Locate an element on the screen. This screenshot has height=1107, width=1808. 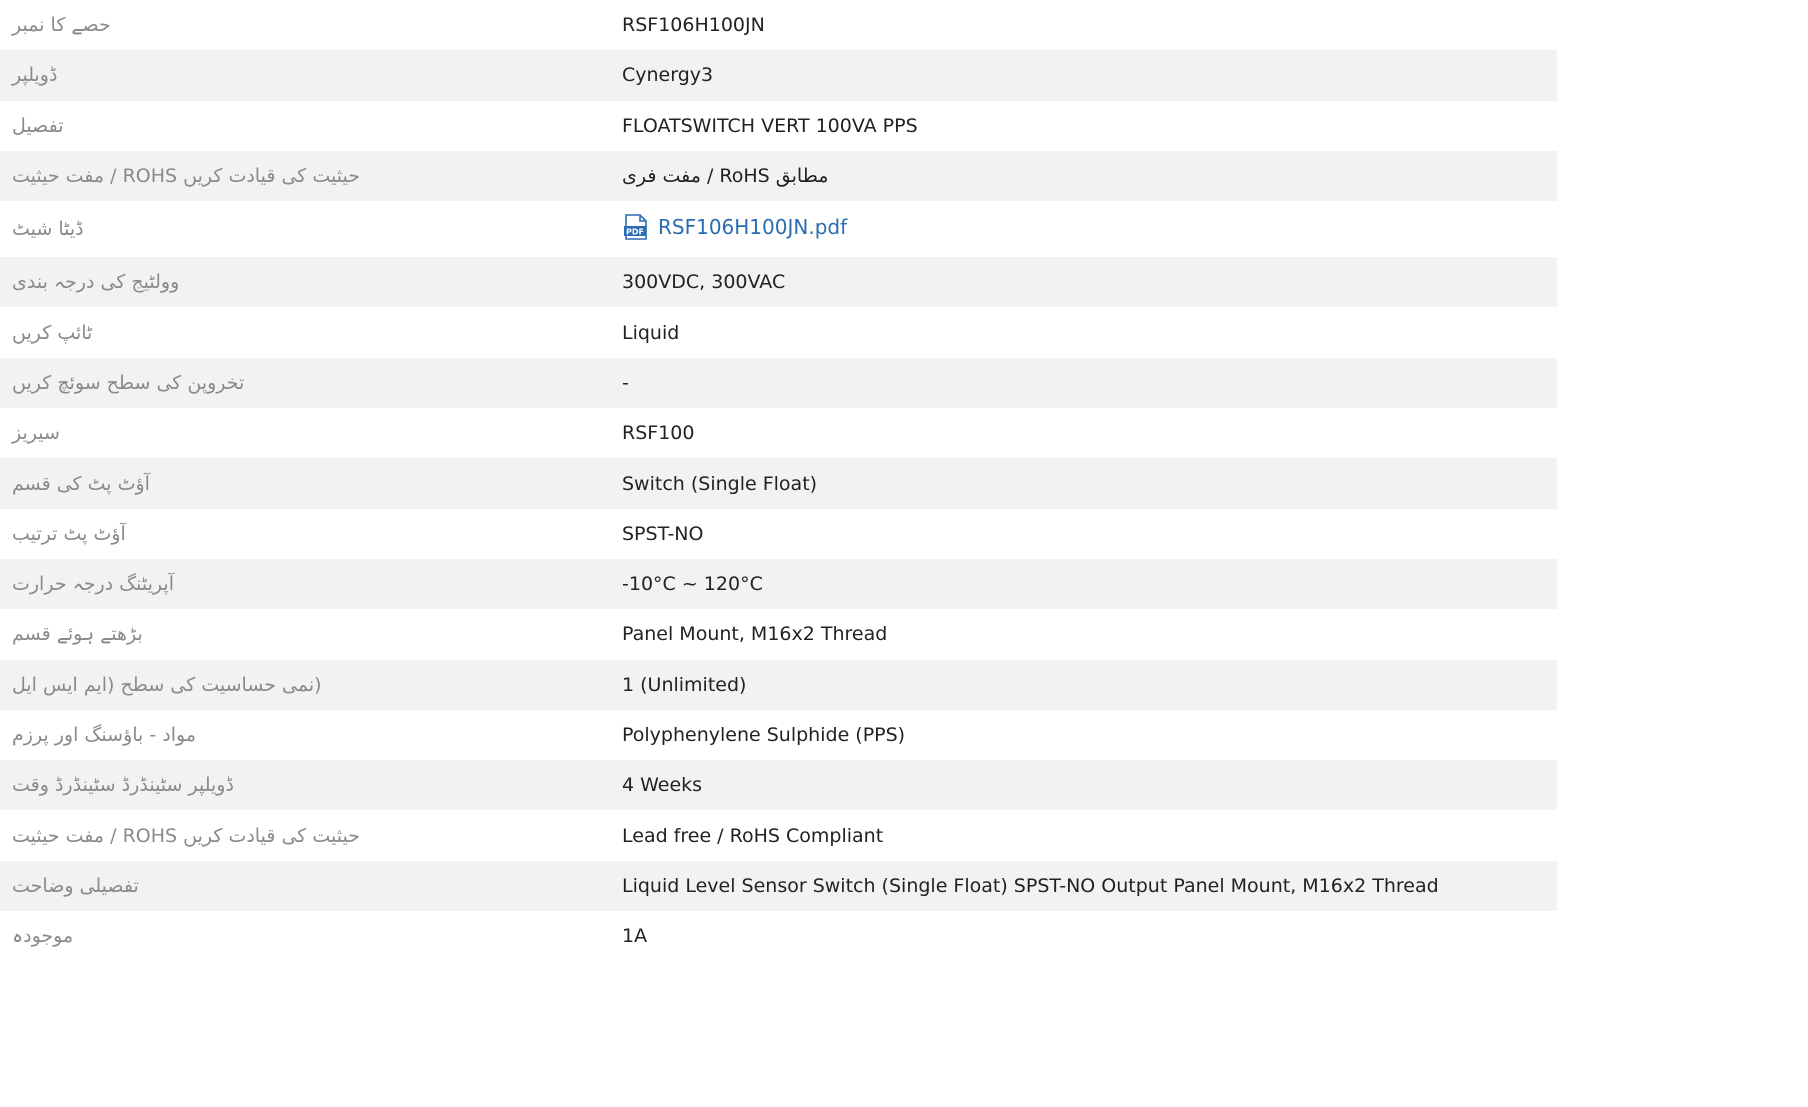
spec-value: -10°C ~ 120°C is located at coordinates (692, 584).